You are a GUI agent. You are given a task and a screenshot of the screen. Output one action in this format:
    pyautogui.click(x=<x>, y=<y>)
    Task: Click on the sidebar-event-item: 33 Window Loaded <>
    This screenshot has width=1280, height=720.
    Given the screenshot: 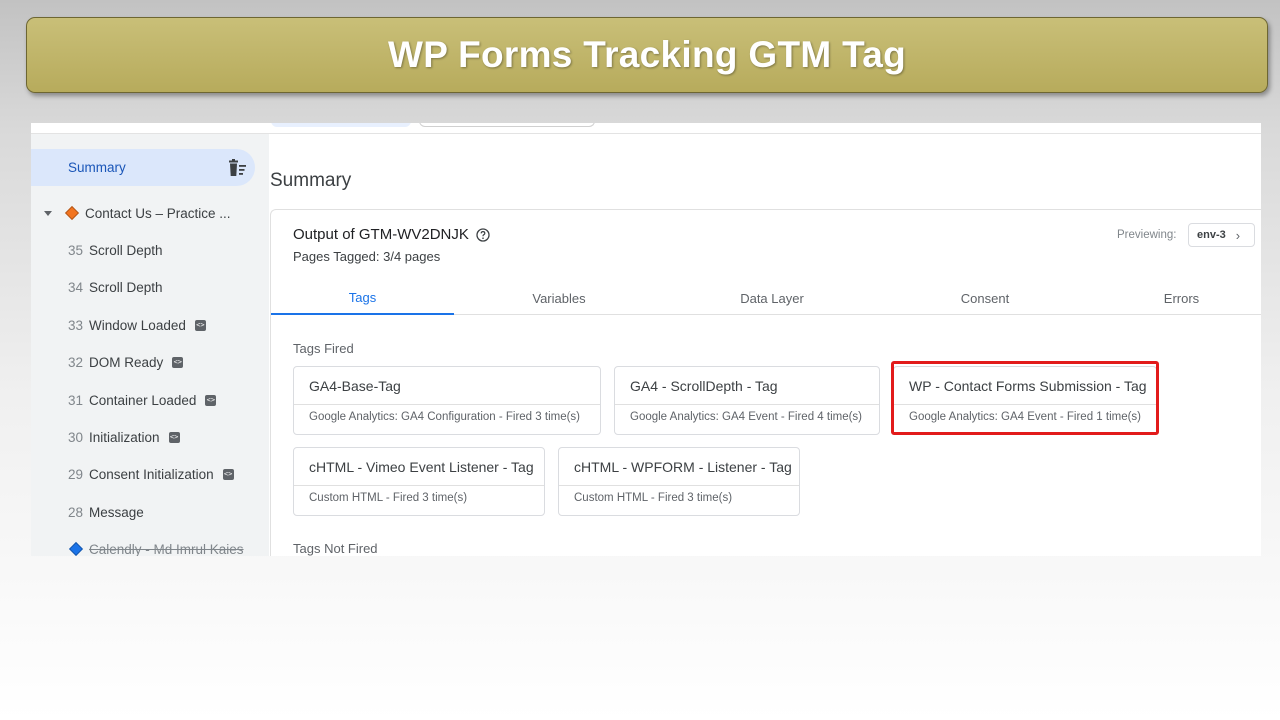 What is the action you would take?
    pyautogui.click(x=137, y=325)
    